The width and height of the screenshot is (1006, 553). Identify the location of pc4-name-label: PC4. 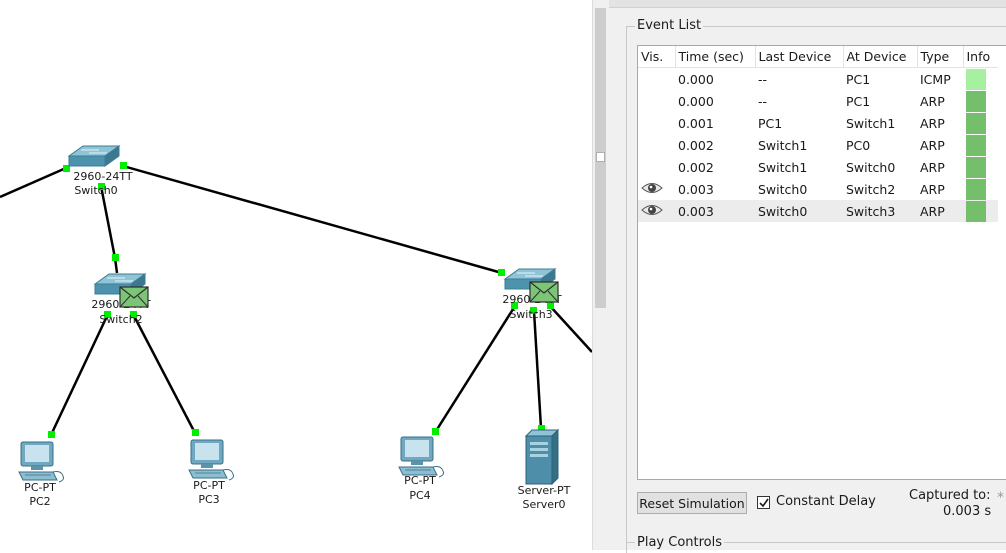
(420, 495).